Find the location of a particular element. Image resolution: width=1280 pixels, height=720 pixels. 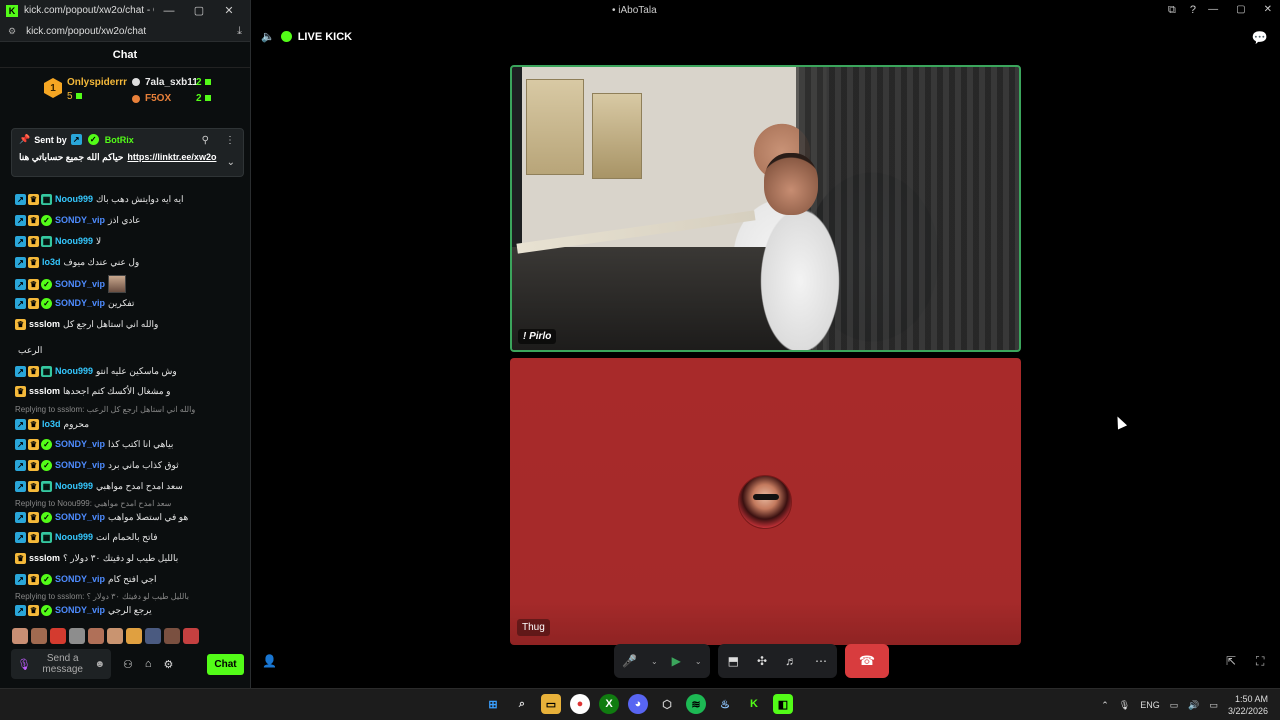

language-indicator: ENG is located at coordinates (1150, 705).